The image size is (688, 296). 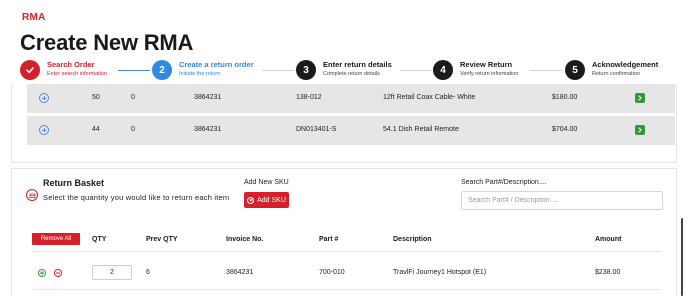 What do you see at coordinates (332, 272) in the screenshot?
I see `basket-part: 700-010` at bounding box center [332, 272].